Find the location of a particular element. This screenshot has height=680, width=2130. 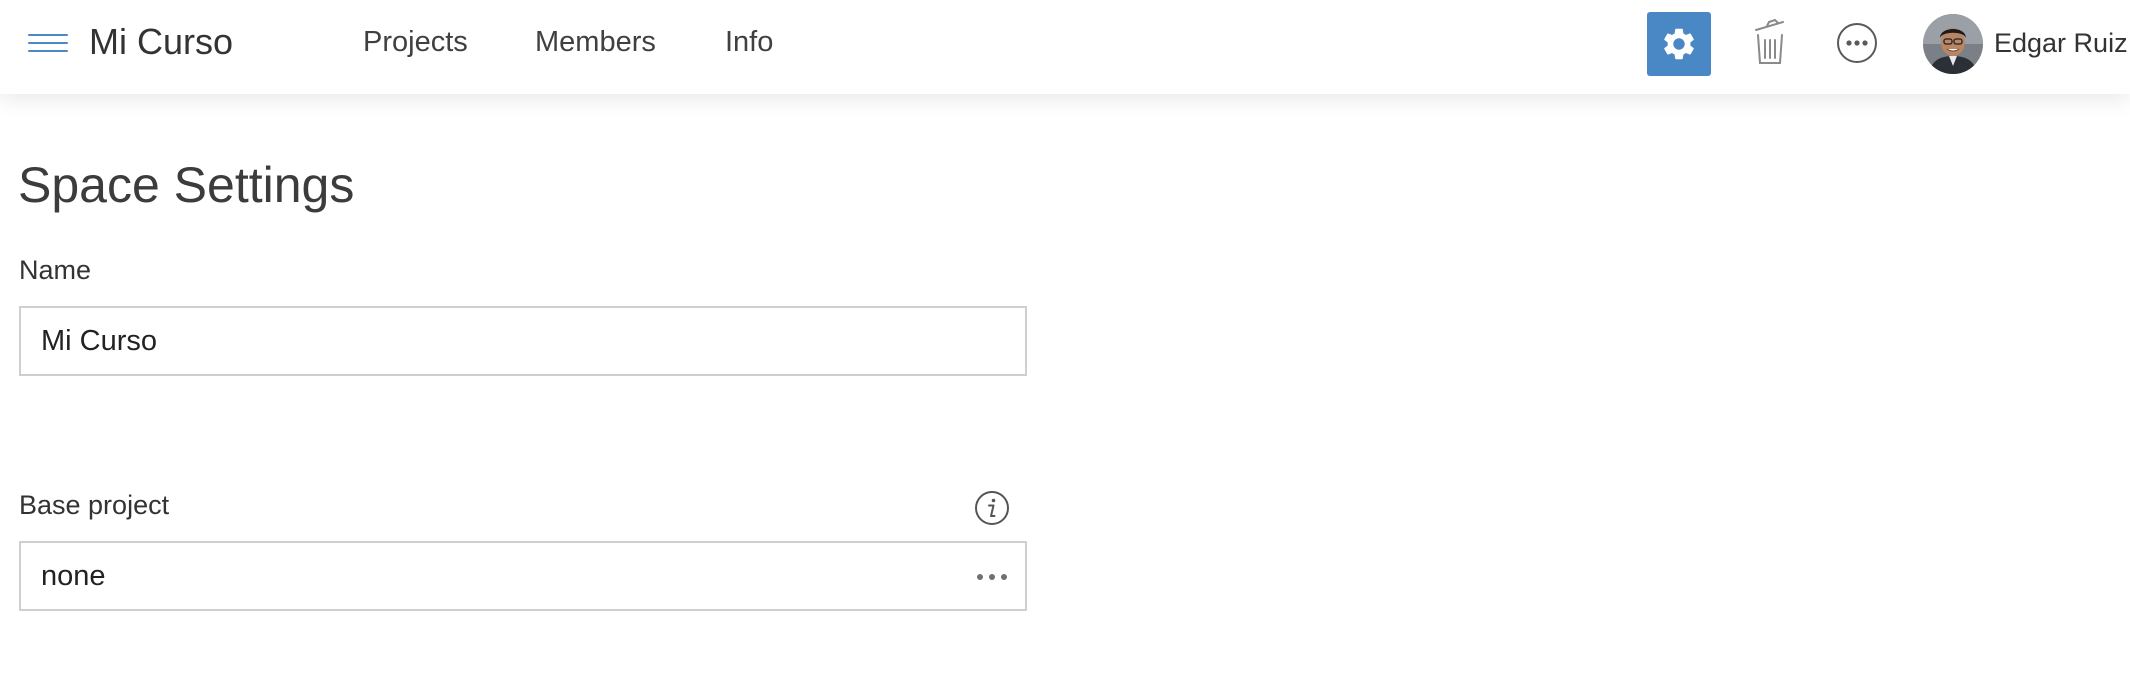

base-project-info-button is located at coordinates (992, 508).